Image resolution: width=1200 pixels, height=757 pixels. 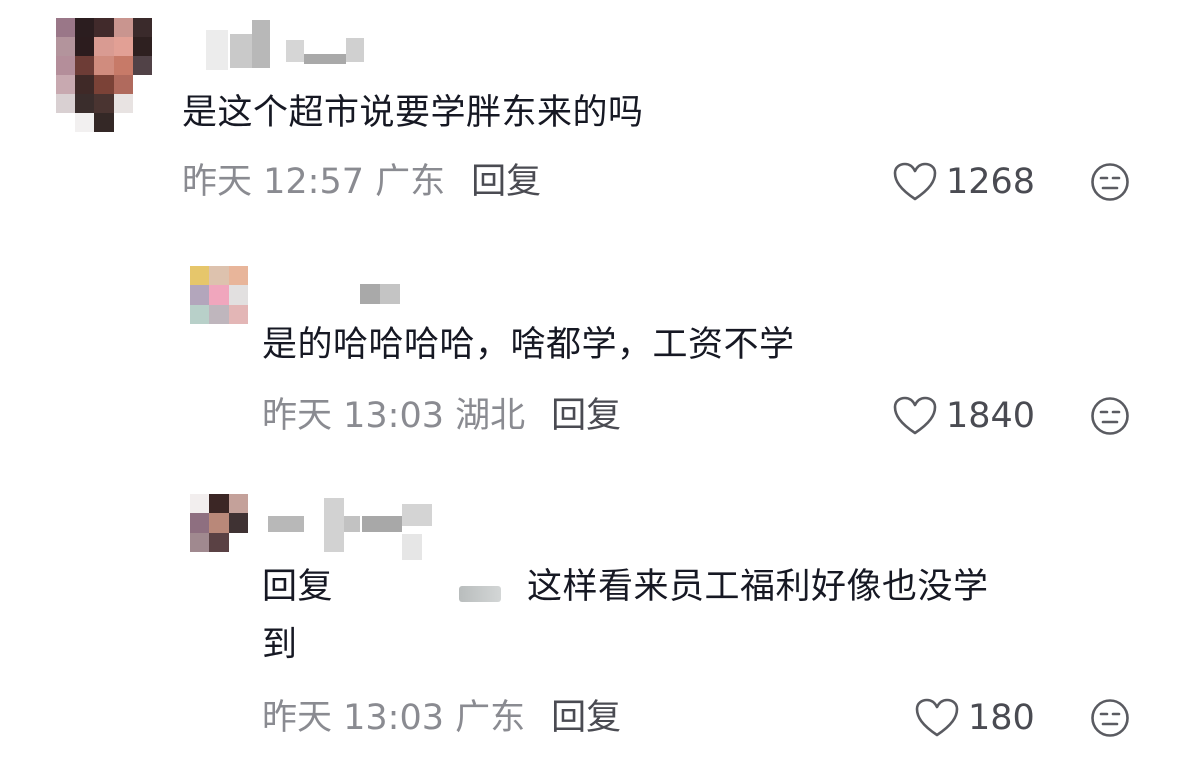 I want to click on like-button: 180, so click(x=974, y=718).